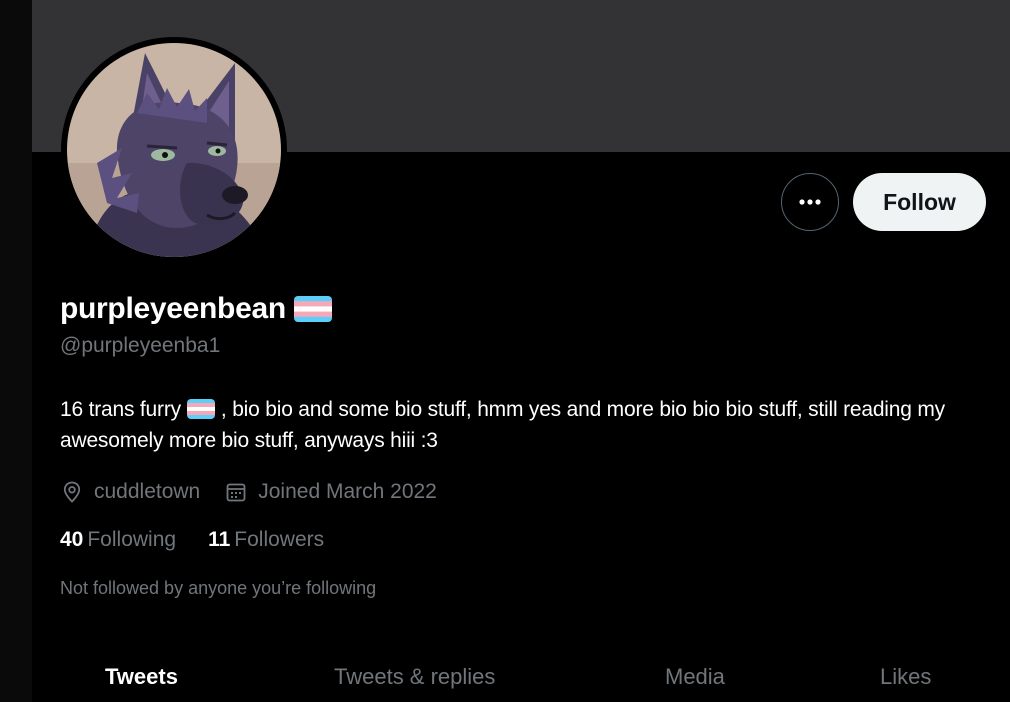 The width and height of the screenshot is (1010, 702). Describe the element at coordinates (695, 677) in the screenshot. I see `tab-media: Media` at that location.